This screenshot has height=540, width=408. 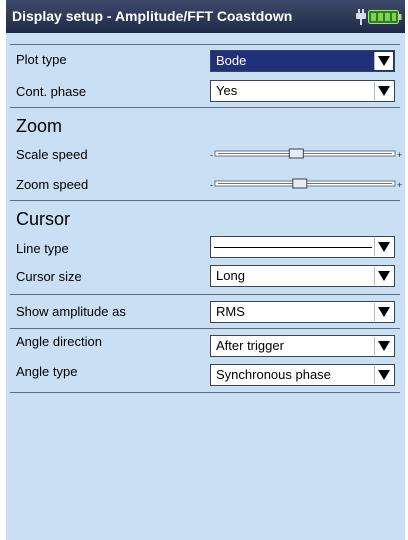 What do you see at coordinates (152, 16) in the screenshot?
I see `window-title: Display setup - Amplitude/FFT Coastdown` at bounding box center [152, 16].